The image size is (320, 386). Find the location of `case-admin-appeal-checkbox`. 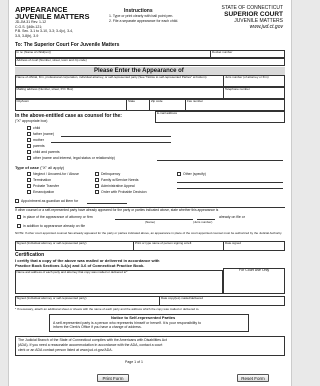

case-admin-appeal-checkbox is located at coordinates (97, 186).